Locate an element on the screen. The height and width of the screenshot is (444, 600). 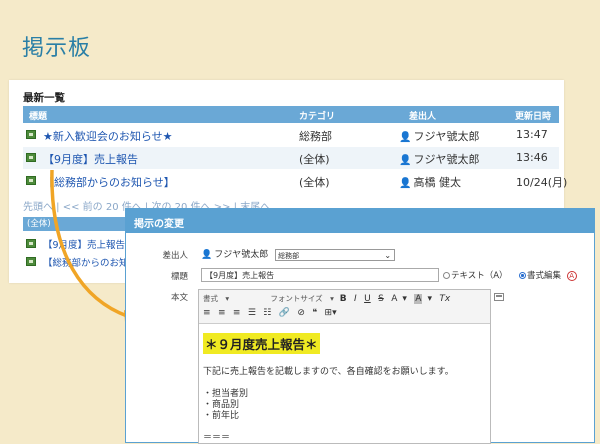
list-heading: 最新一覧 is located at coordinates (44, 98).